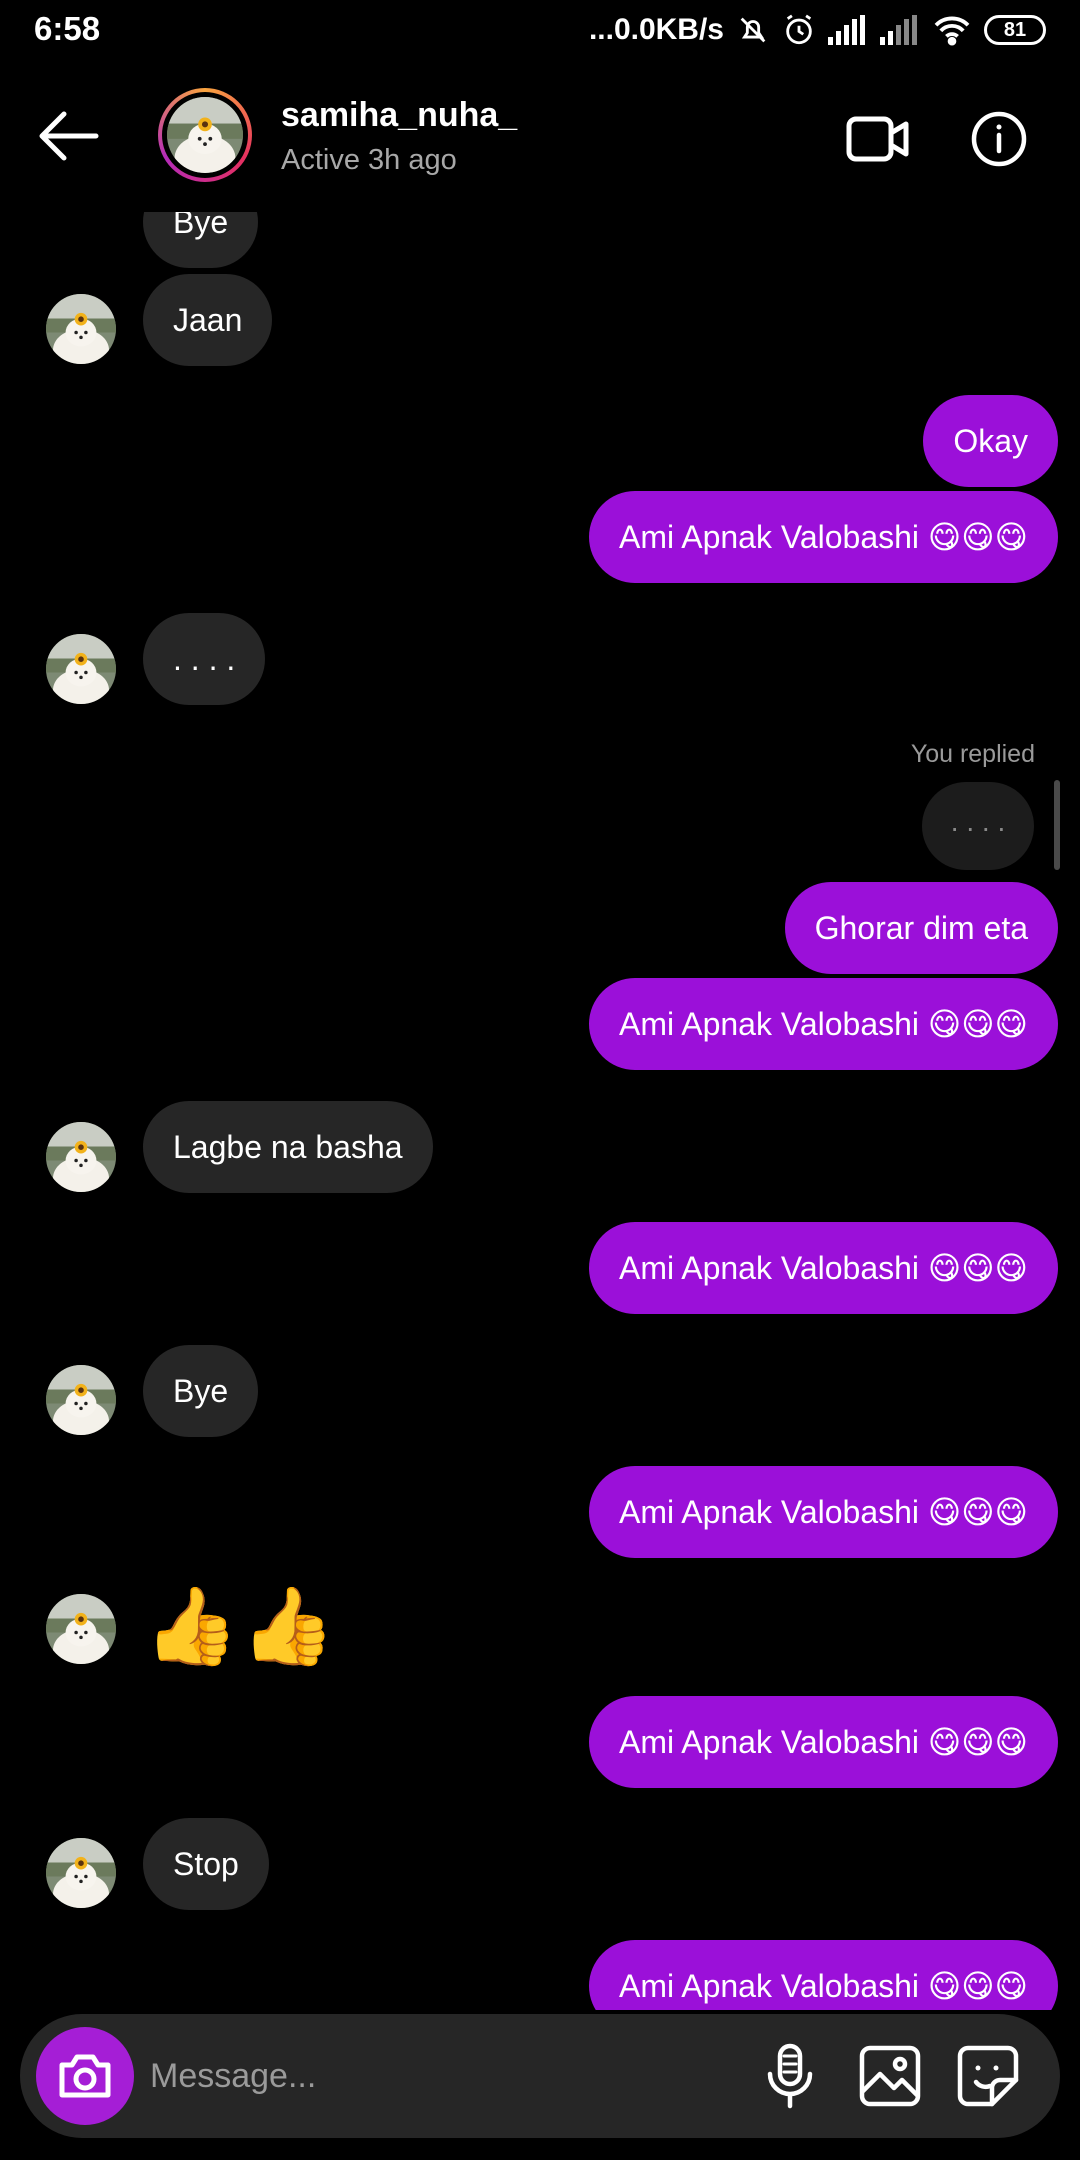 The width and height of the screenshot is (1080, 2160). I want to click on profile-avatar, so click(205, 135).